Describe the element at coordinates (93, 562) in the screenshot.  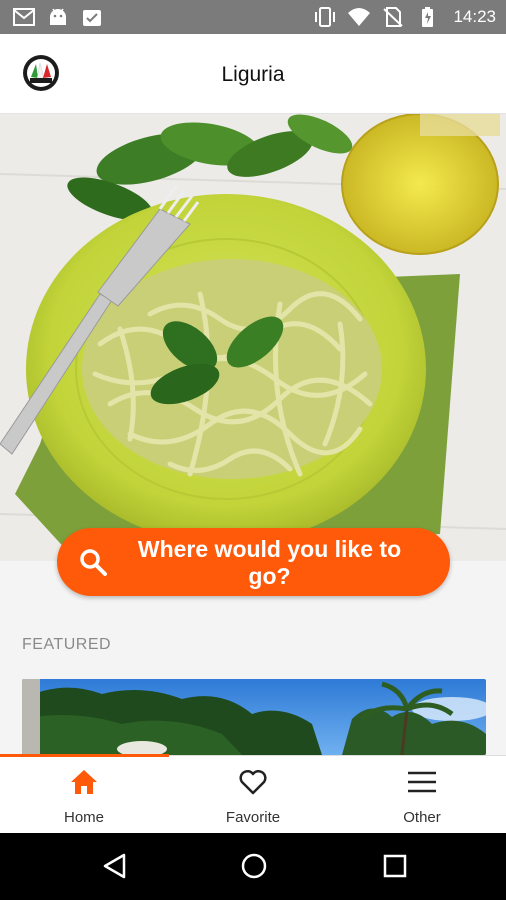
I see `search-icon` at that location.